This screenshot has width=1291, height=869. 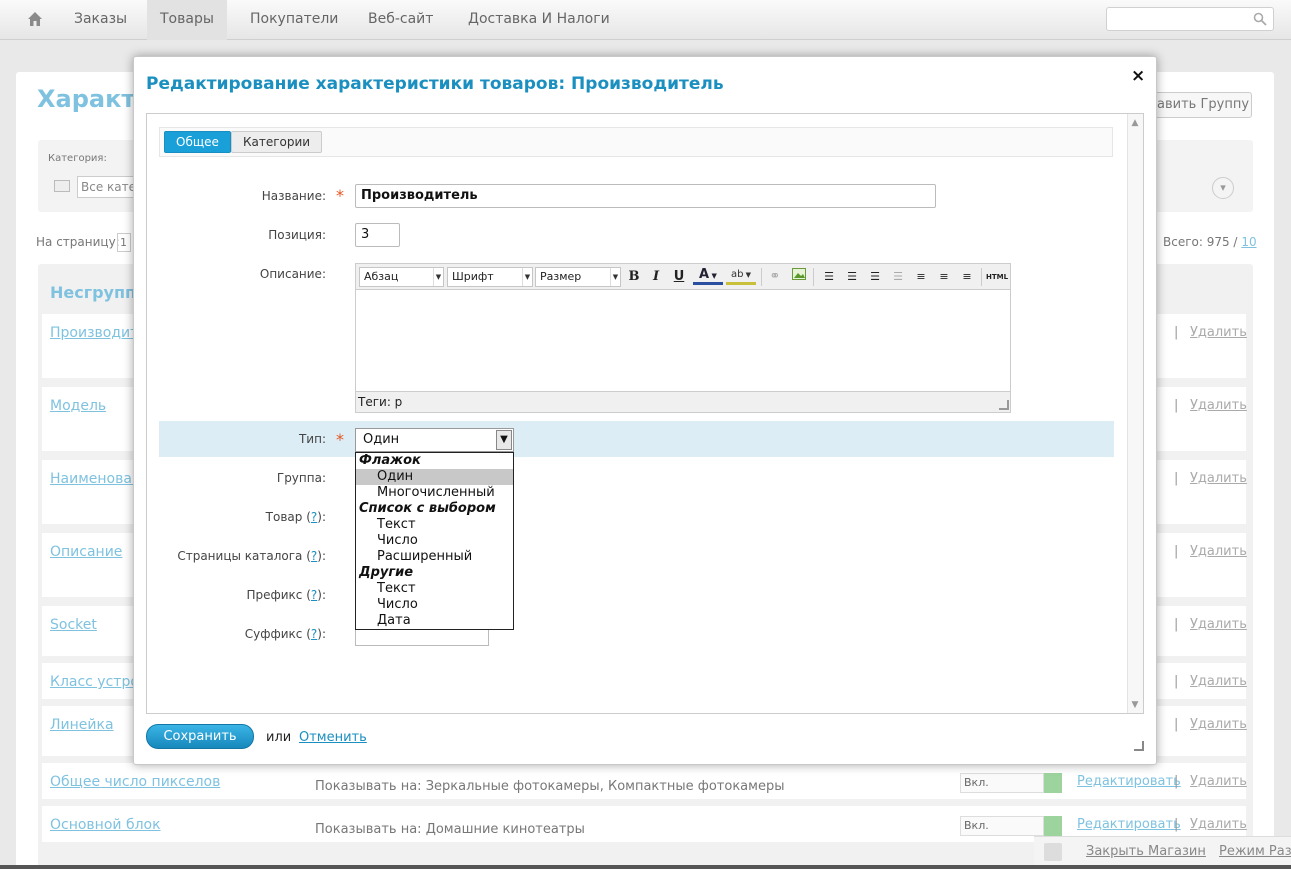 I want to click on close-icon: ×, so click(x=1138, y=76).